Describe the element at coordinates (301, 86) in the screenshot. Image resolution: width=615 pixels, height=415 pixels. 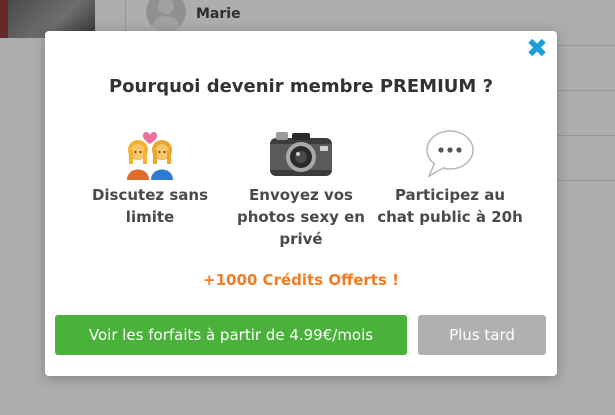
I see `modal-title: Pourquoi devenir membre PREMIUM ?` at that location.